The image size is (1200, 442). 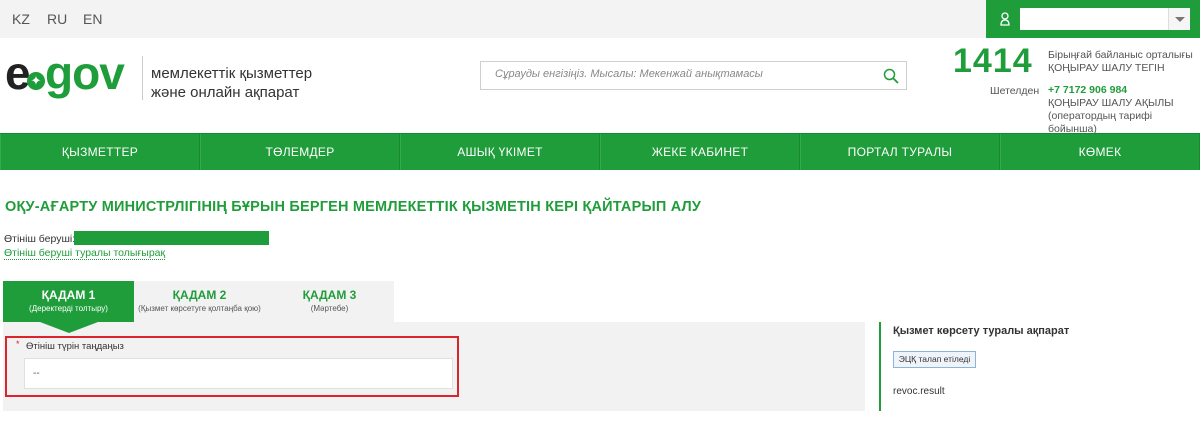 What do you see at coordinates (75, 346) in the screenshot?
I see `application-type-label: Өтініш түрін таңдаңыз` at bounding box center [75, 346].